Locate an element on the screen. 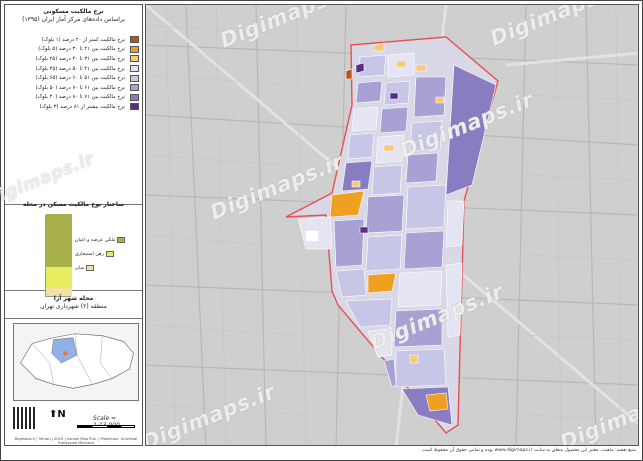  location-block: محله شهر آرا منطقه (۲) شهرداری تهران is located at coordinates (73, 305).